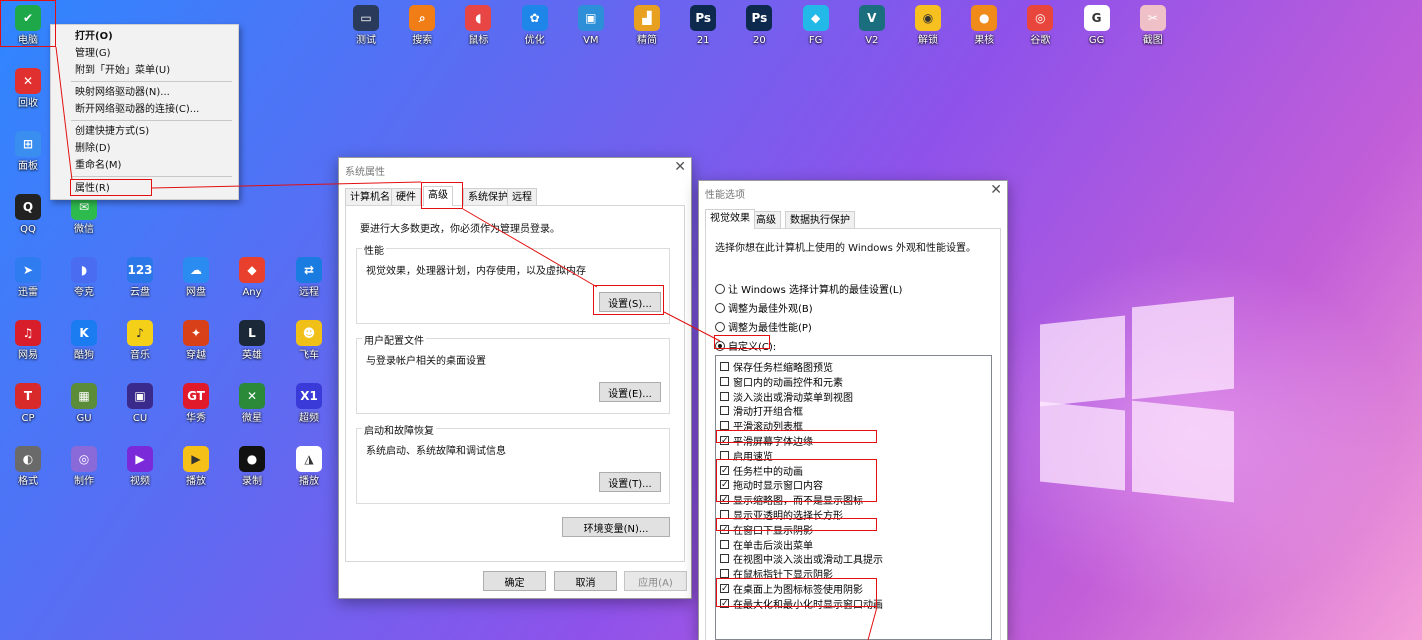 This screenshot has height=640, width=1422. What do you see at coordinates (84, 278) in the screenshot?
I see `desktop-icon: ◗ 夸克` at bounding box center [84, 278].